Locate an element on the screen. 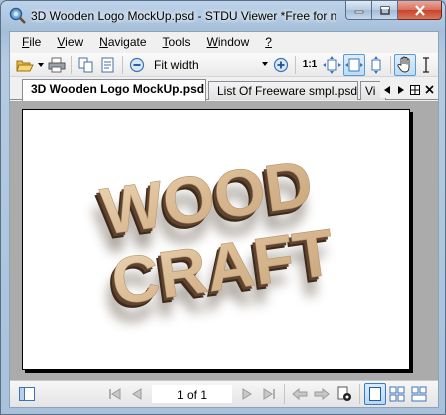  select-tool-button is located at coordinates (427, 65).